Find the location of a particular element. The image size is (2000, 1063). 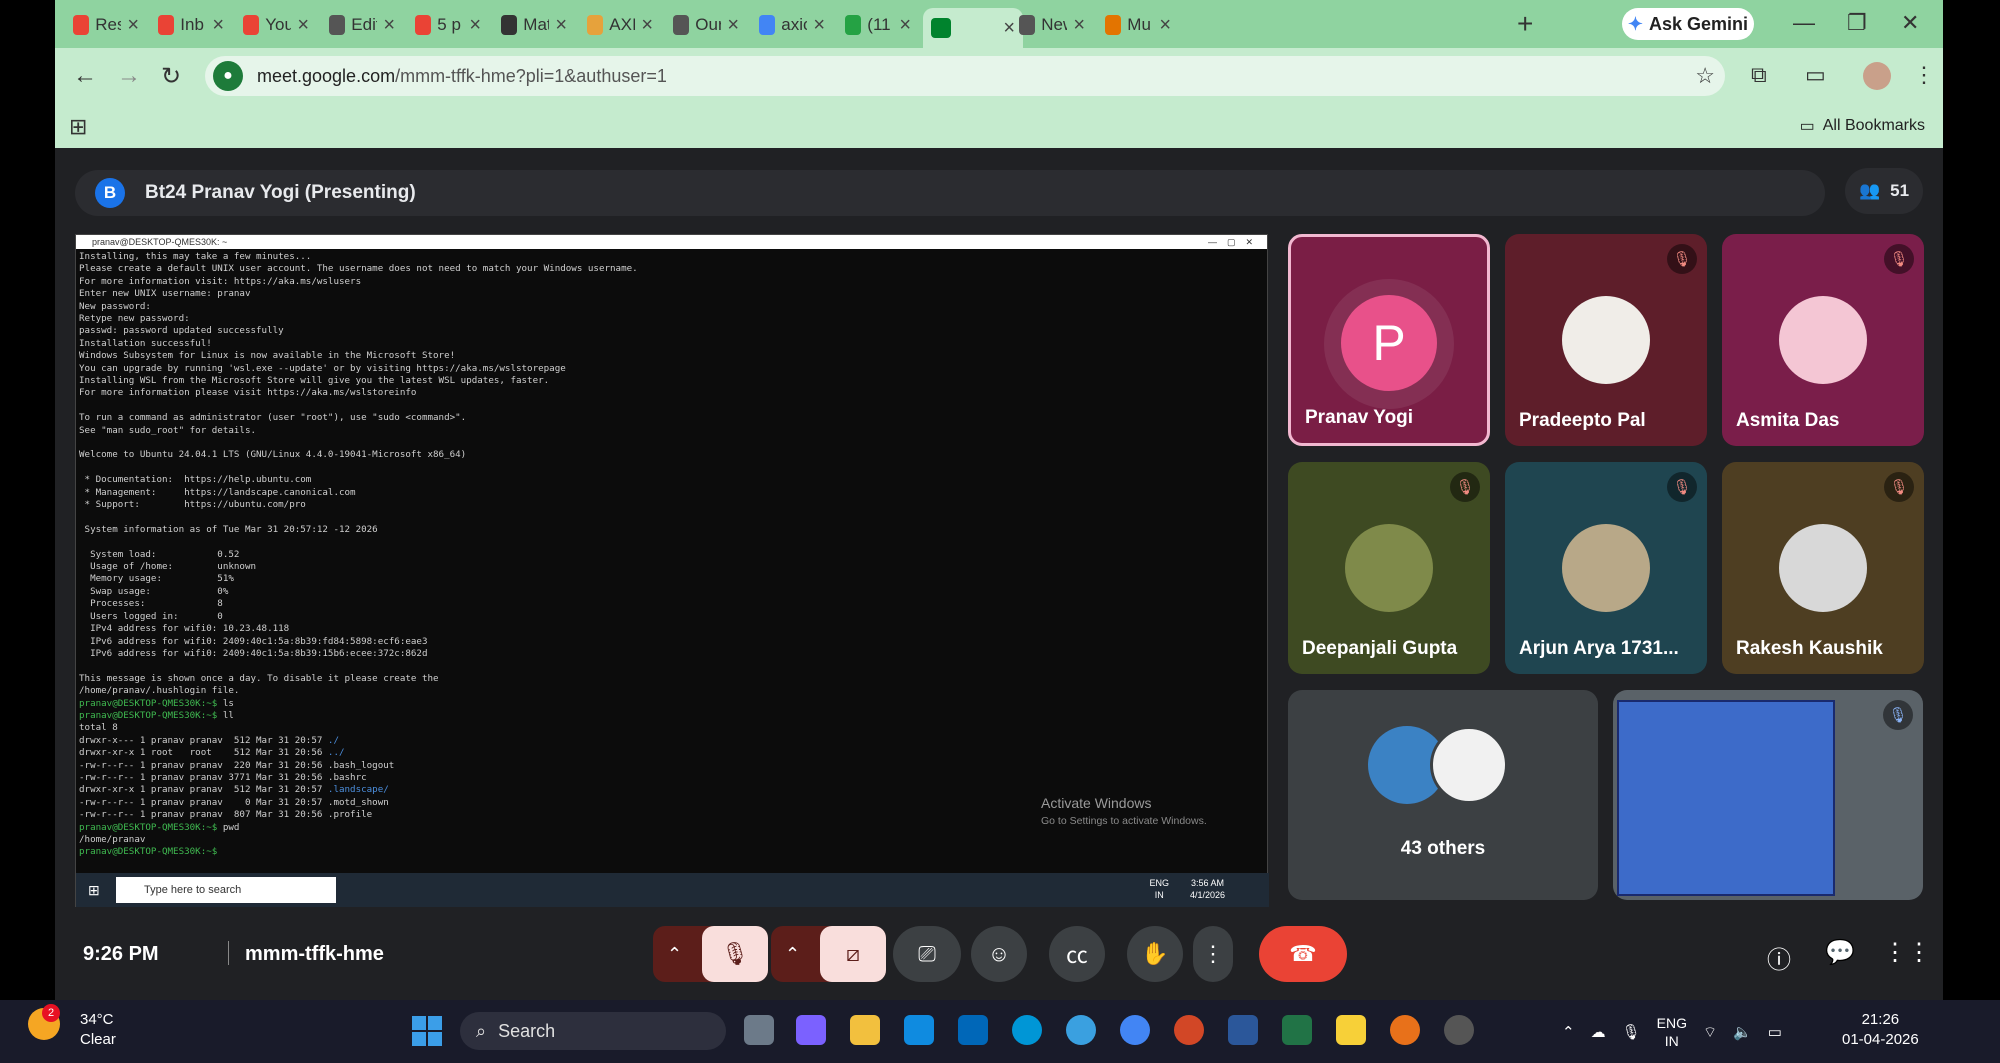

camera-options-chevron-icon: ⌃ is located at coordinates (792, 954).